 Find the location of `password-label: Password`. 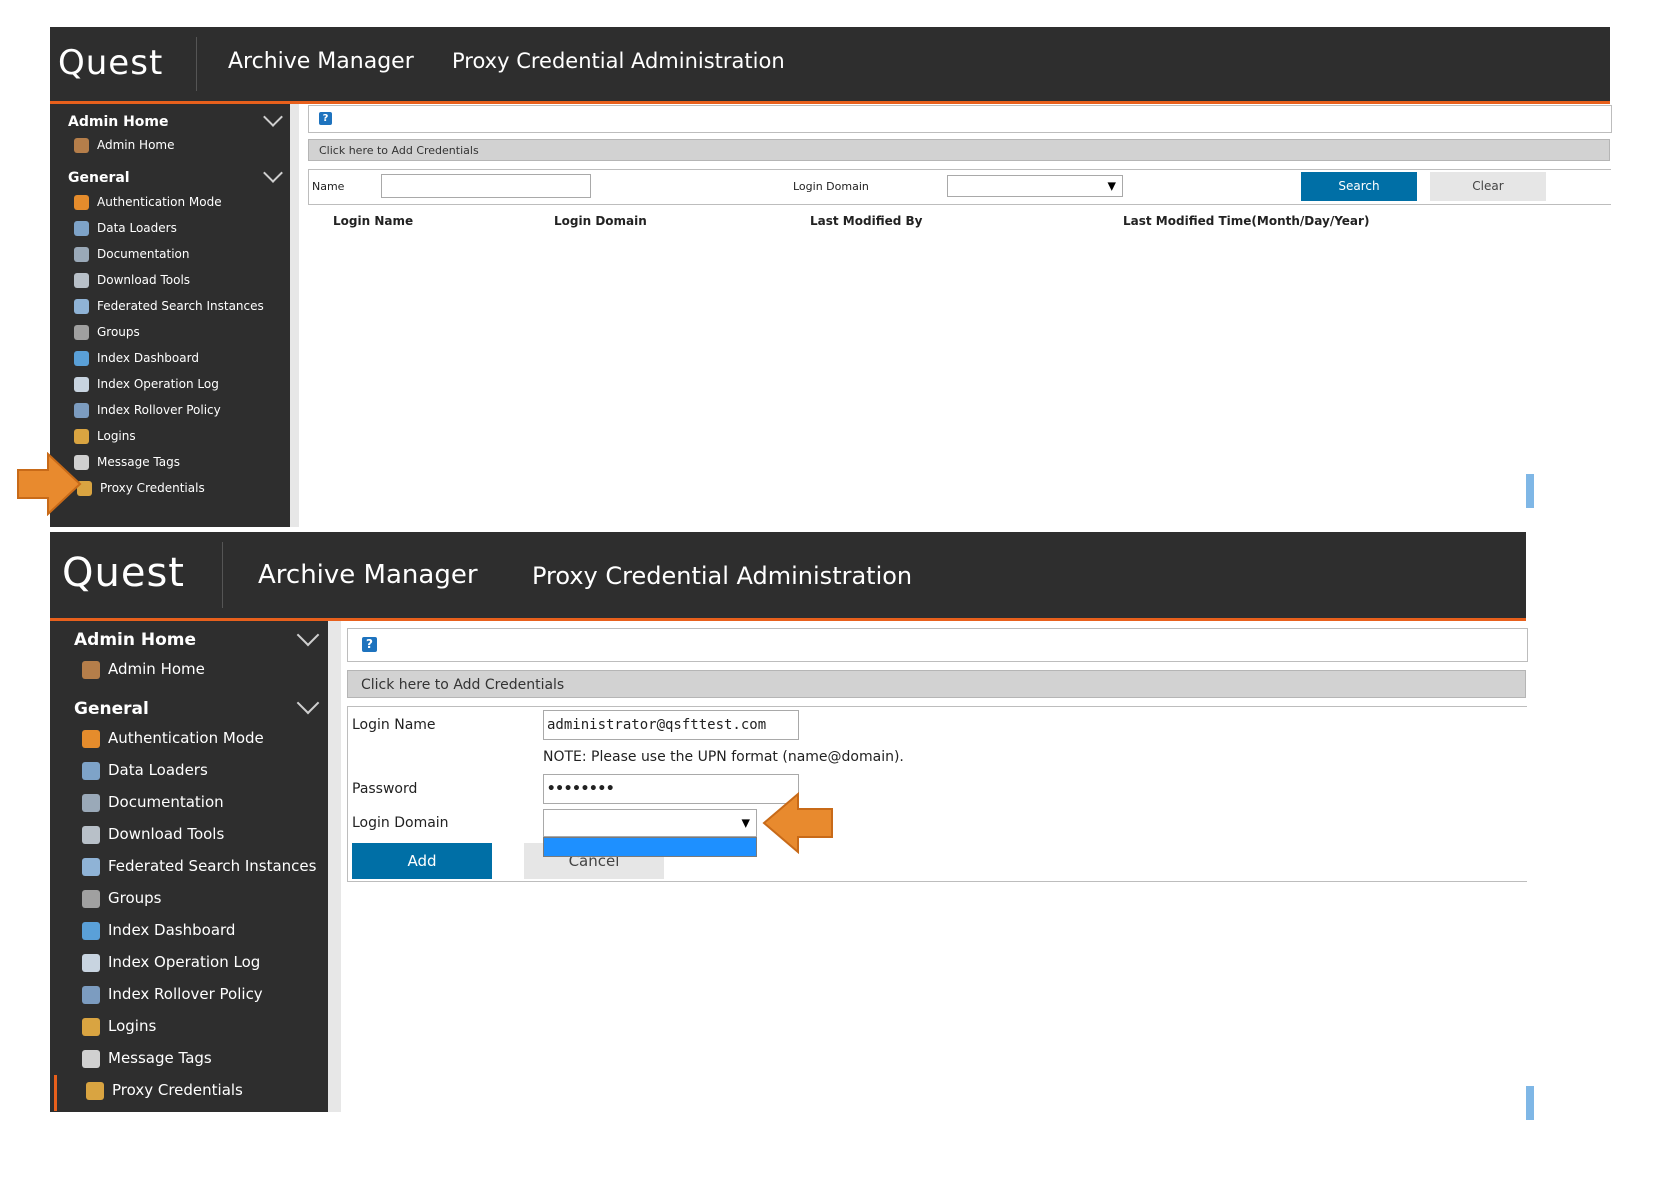

password-label: Password is located at coordinates (385, 789).